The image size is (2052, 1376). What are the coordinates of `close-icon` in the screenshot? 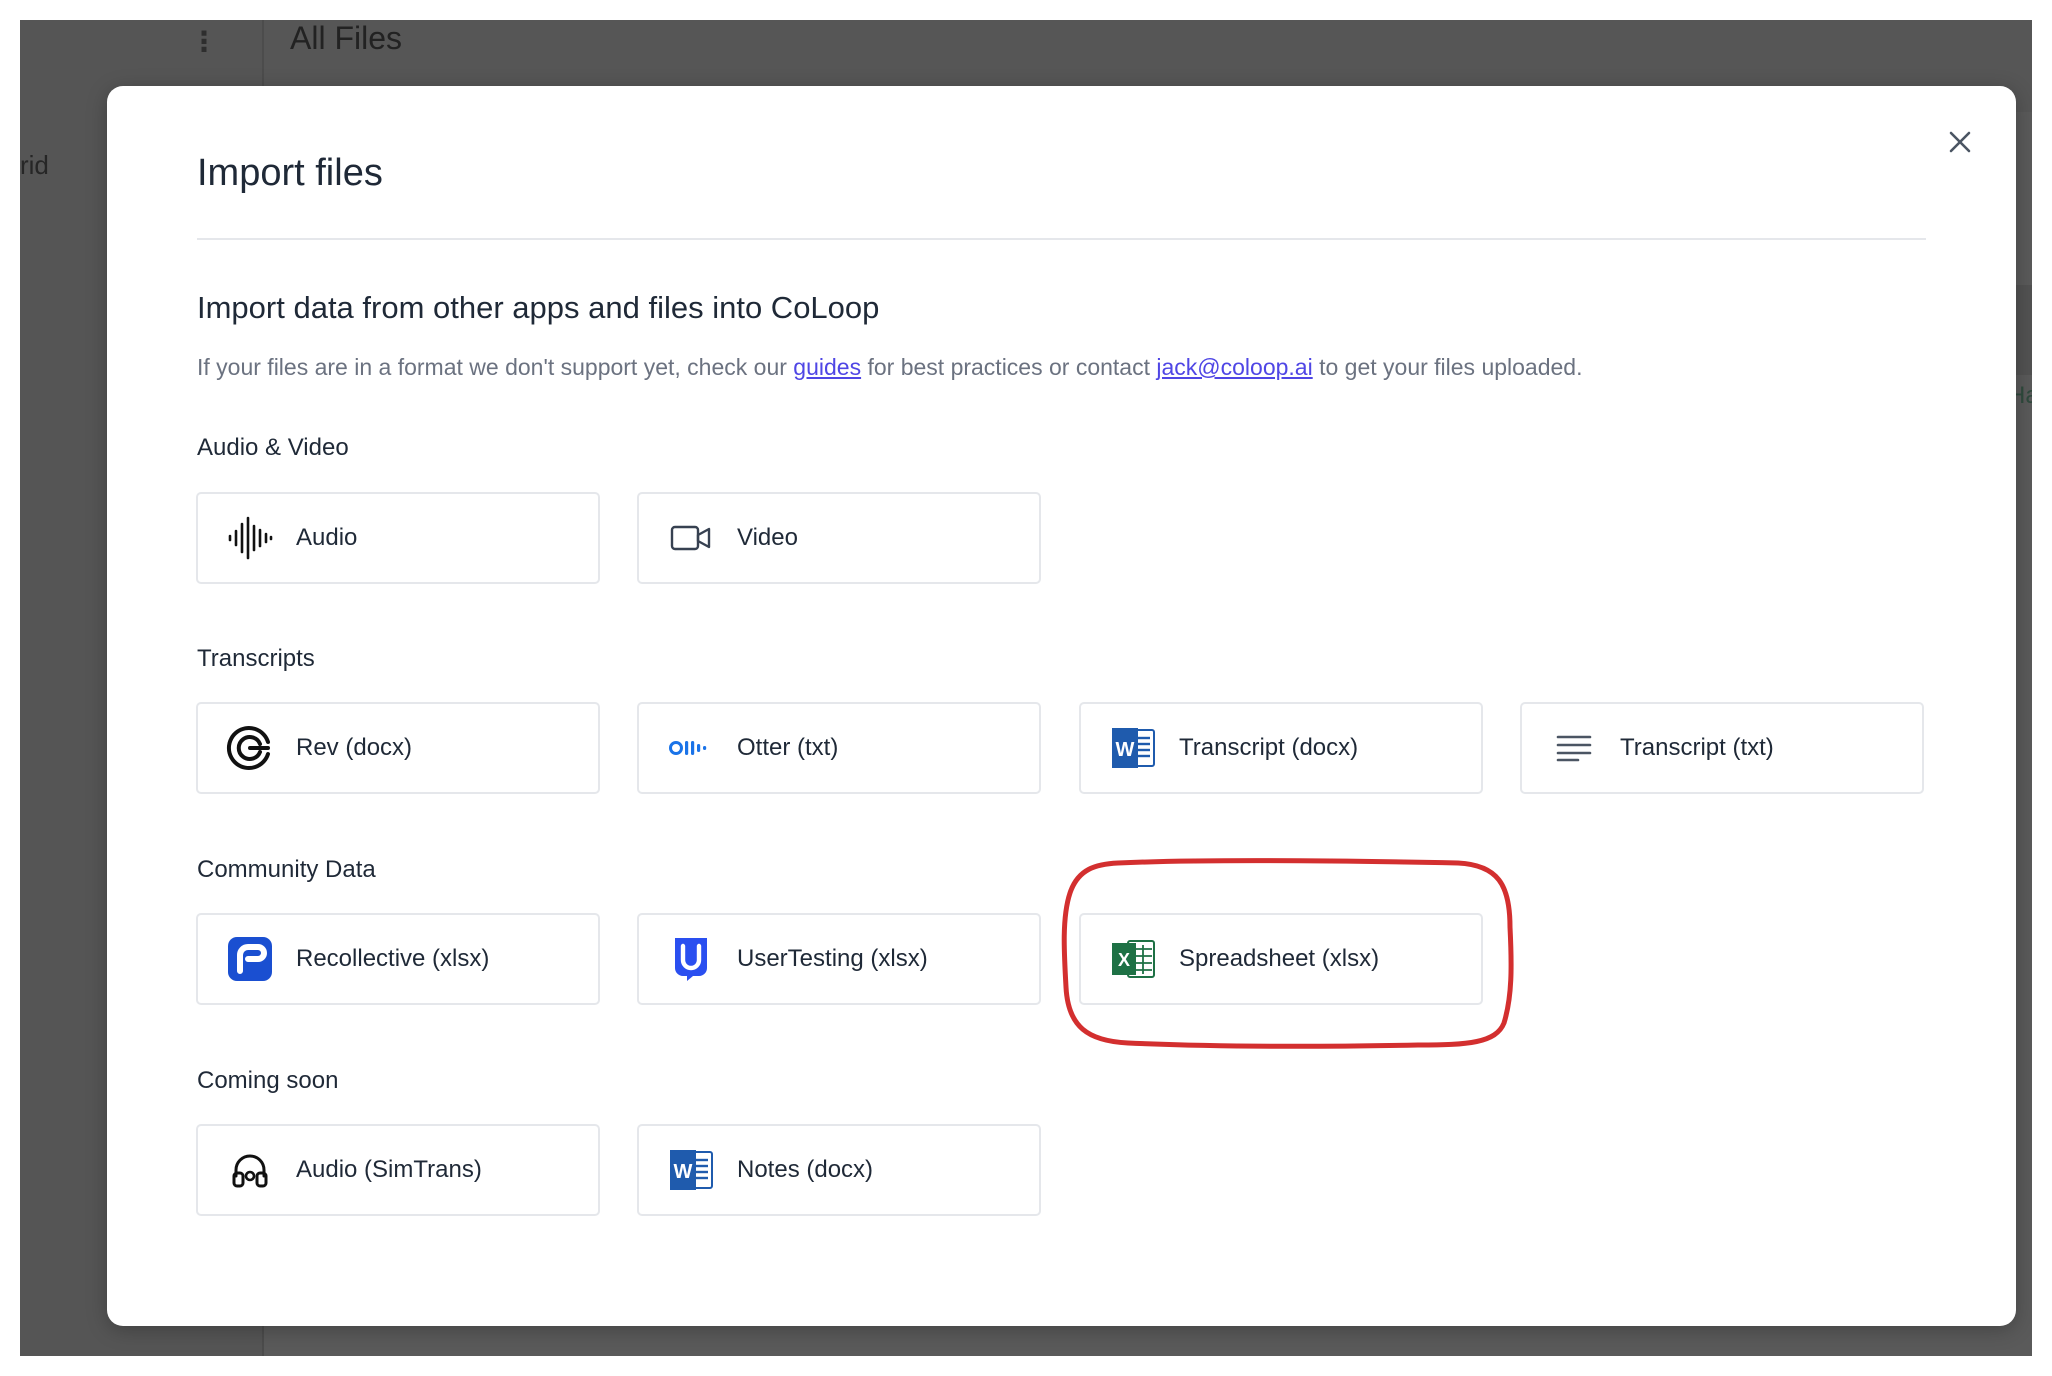 It's located at (1960, 142).